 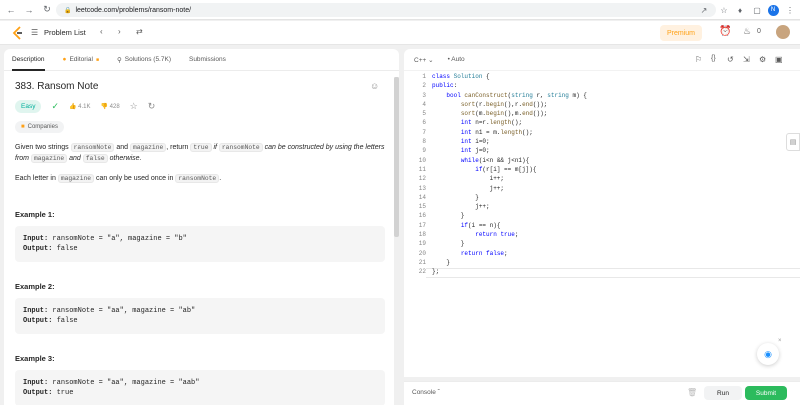 I want to click on tab-submissions: Submissions, so click(x=207, y=60).